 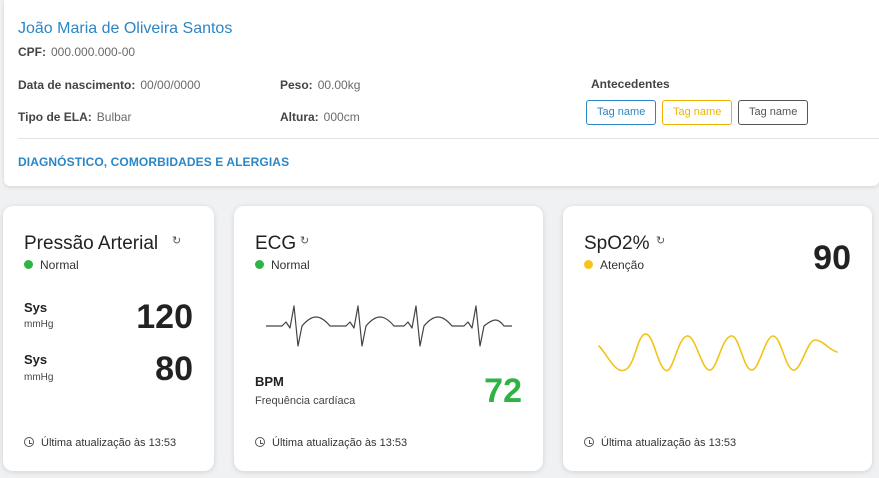 I want to click on status-text: Atenção, so click(x=622, y=265).